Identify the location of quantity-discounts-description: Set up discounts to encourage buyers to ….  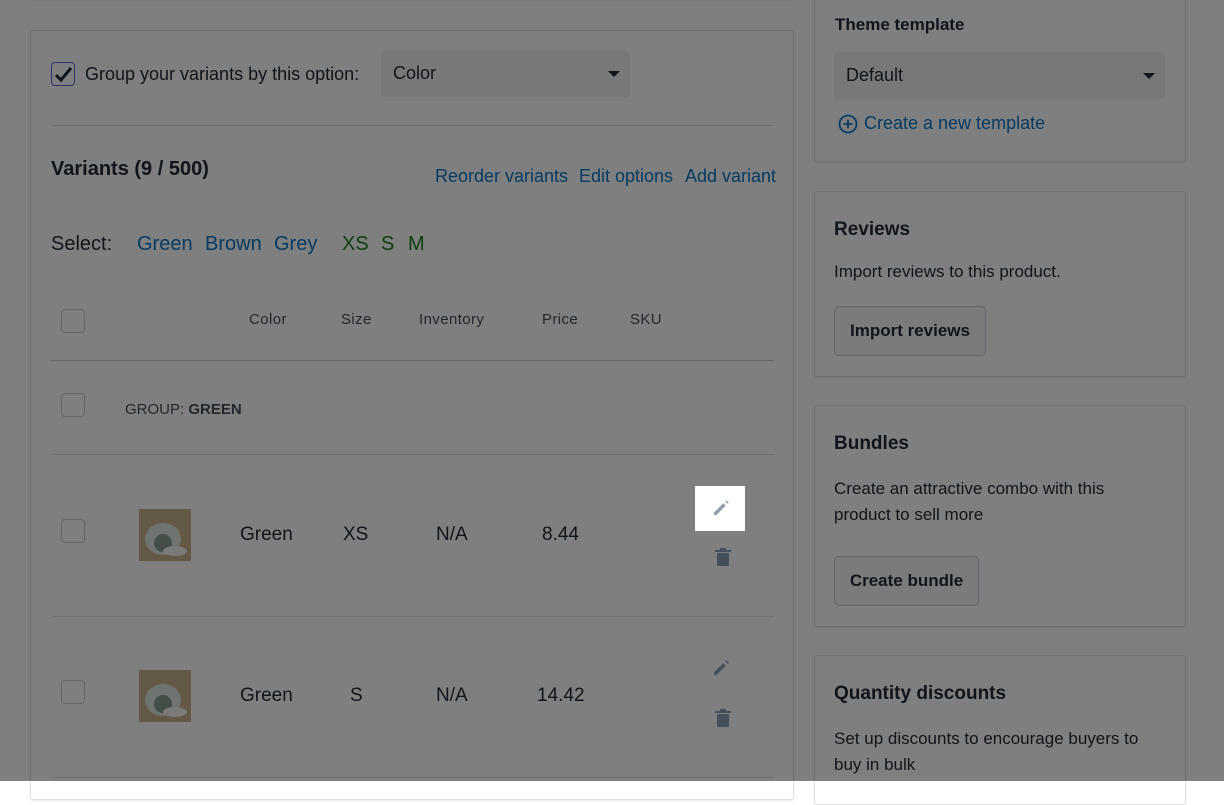
(986, 751).